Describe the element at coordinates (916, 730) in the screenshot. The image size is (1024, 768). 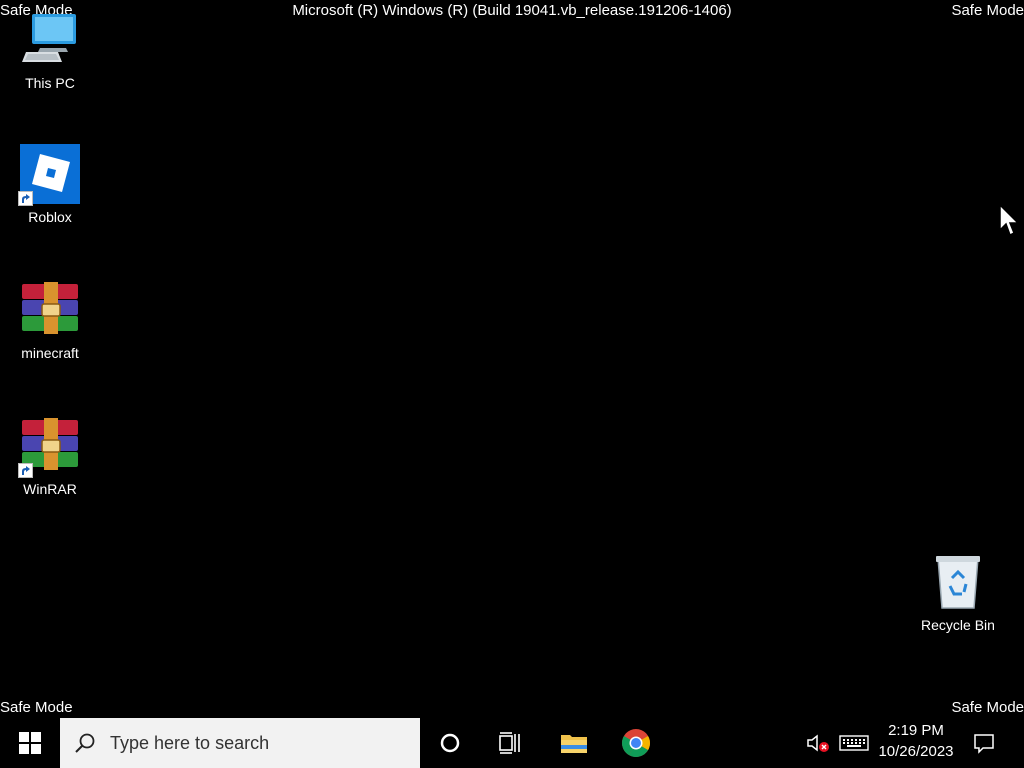
I see `clock-time: 2:19 PM` at that location.